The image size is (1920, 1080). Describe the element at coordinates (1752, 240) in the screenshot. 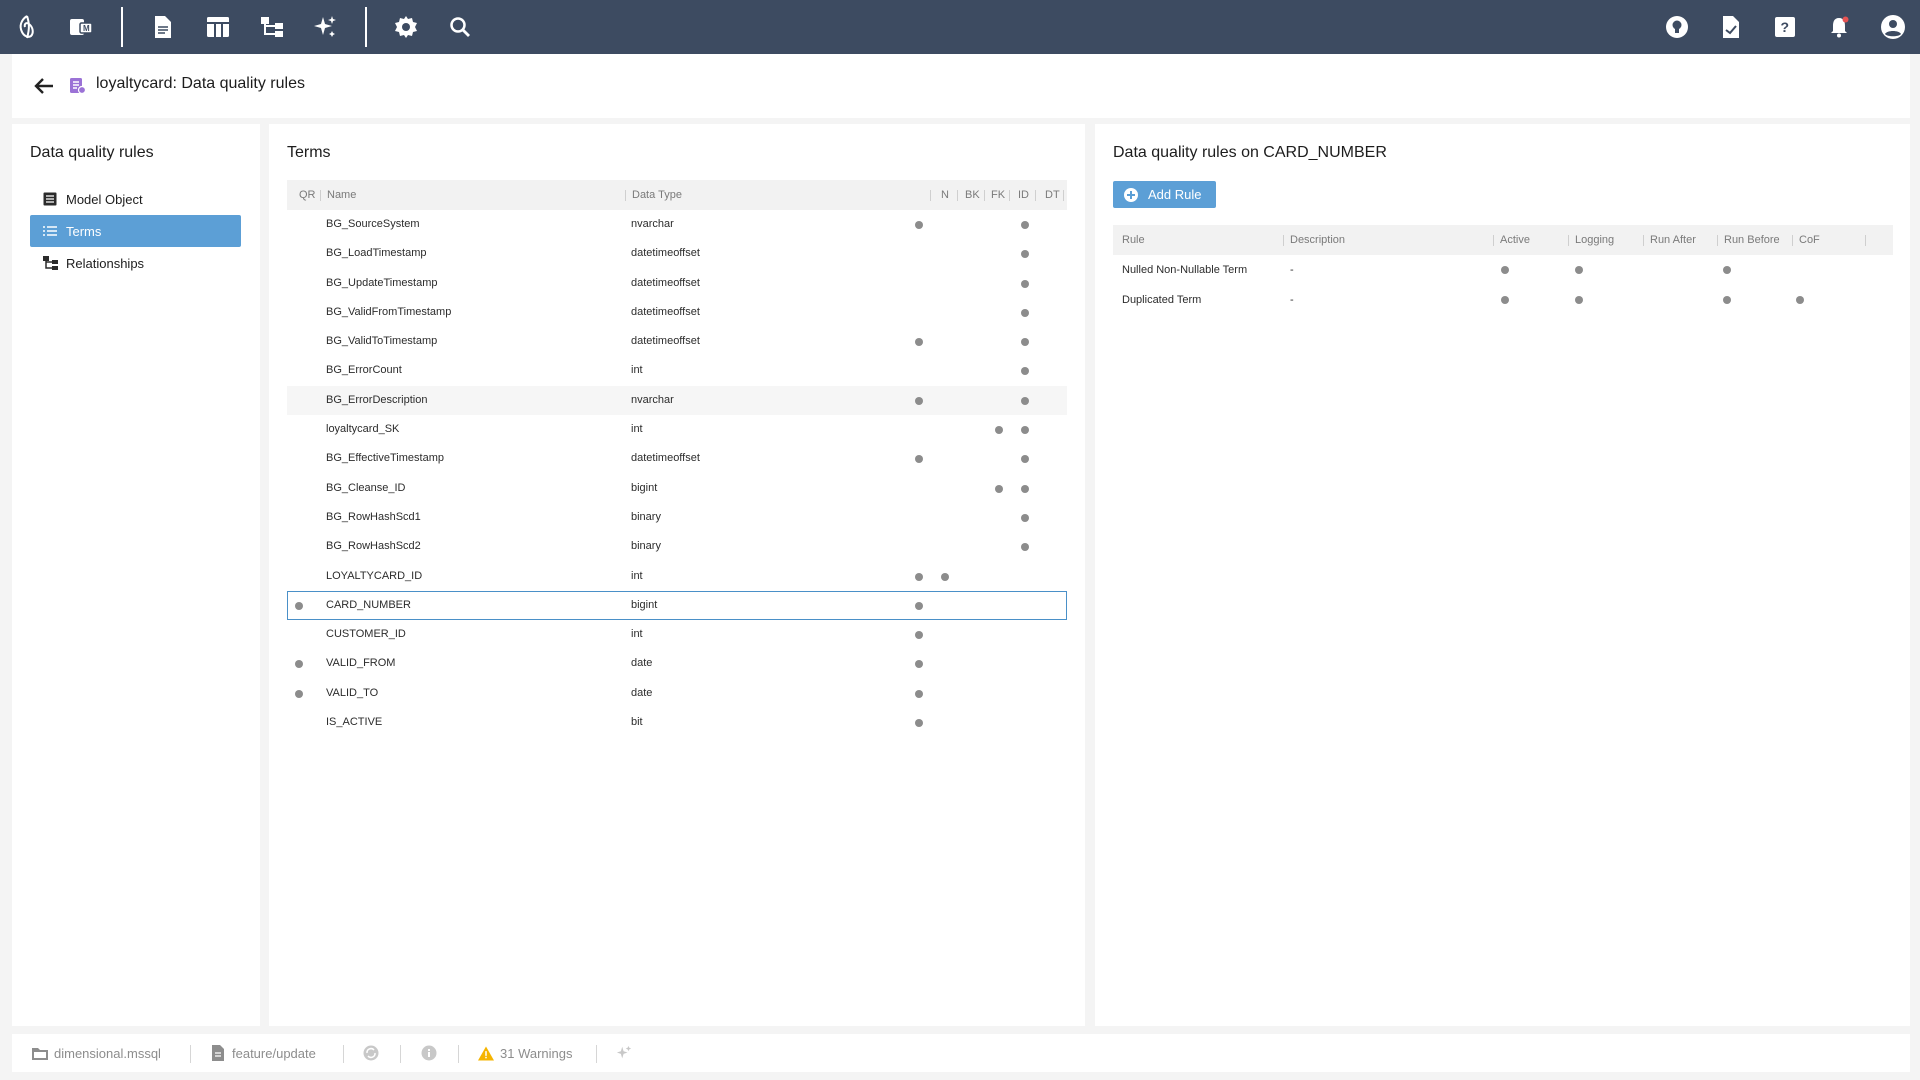

I see `column-header-run-before: Run Before` at that location.